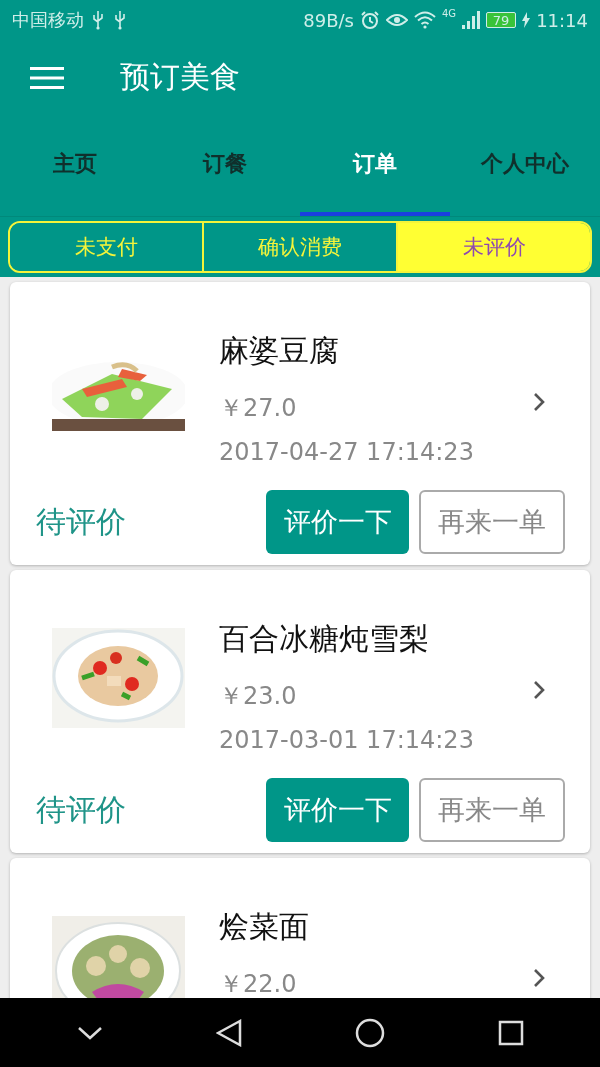 The height and width of the screenshot is (1067, 600). I want to click on nav-tab: 主页, so click(75, 165).